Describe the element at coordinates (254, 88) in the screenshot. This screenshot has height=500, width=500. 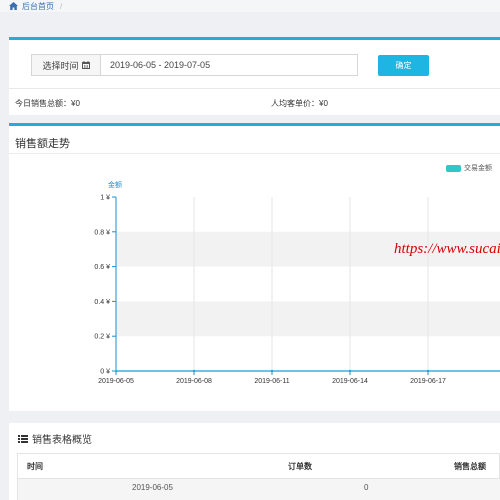
I see `stats-divider` at that location.